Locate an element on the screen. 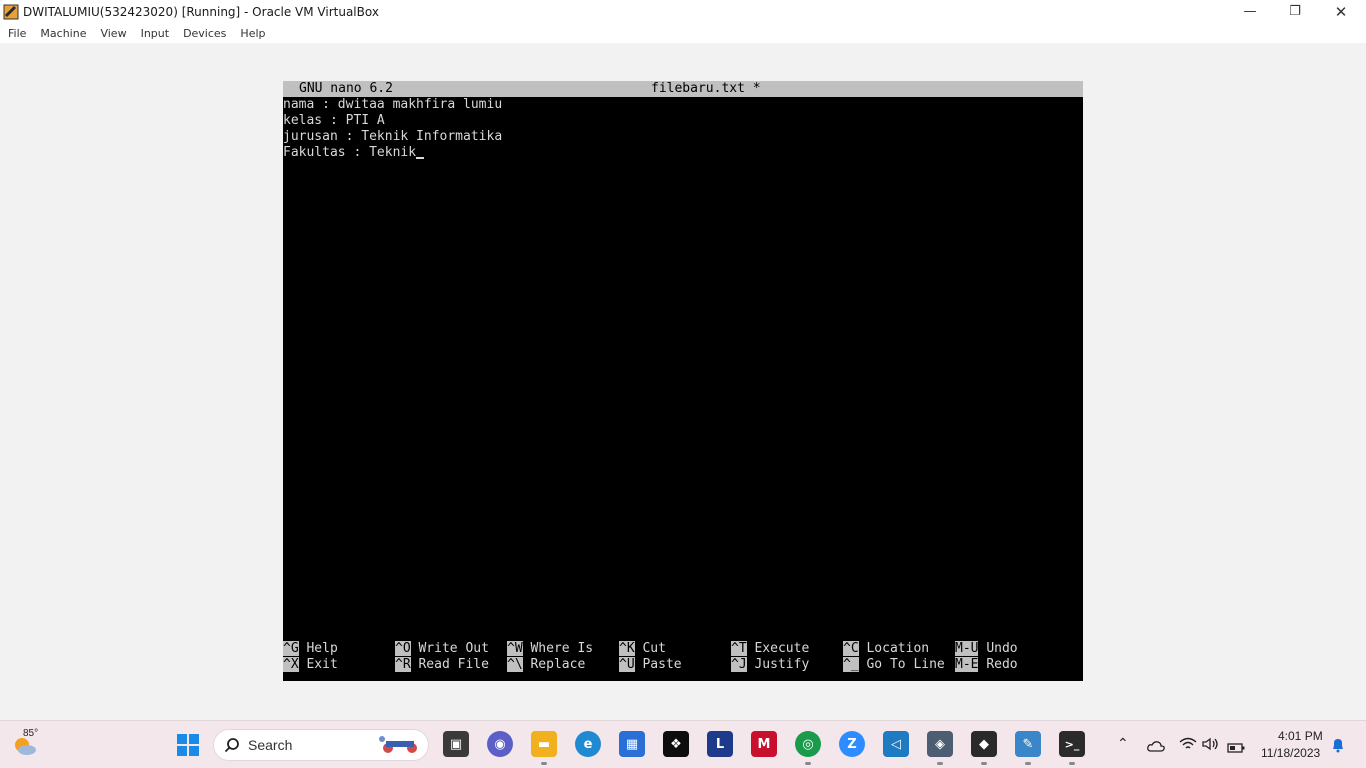 This screenshot has width=1366, height=768. text-cursor is located at coordinates (420, 158).